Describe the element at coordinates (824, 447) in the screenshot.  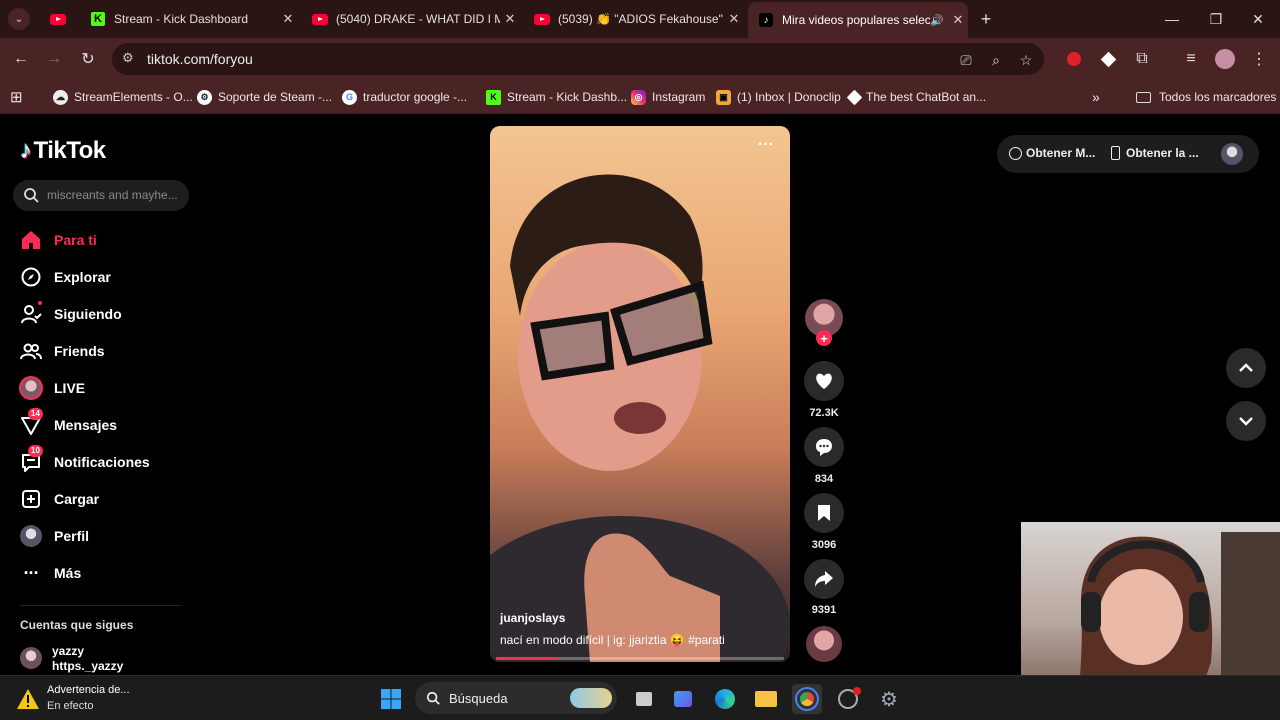
I see `comment-button` at that location.